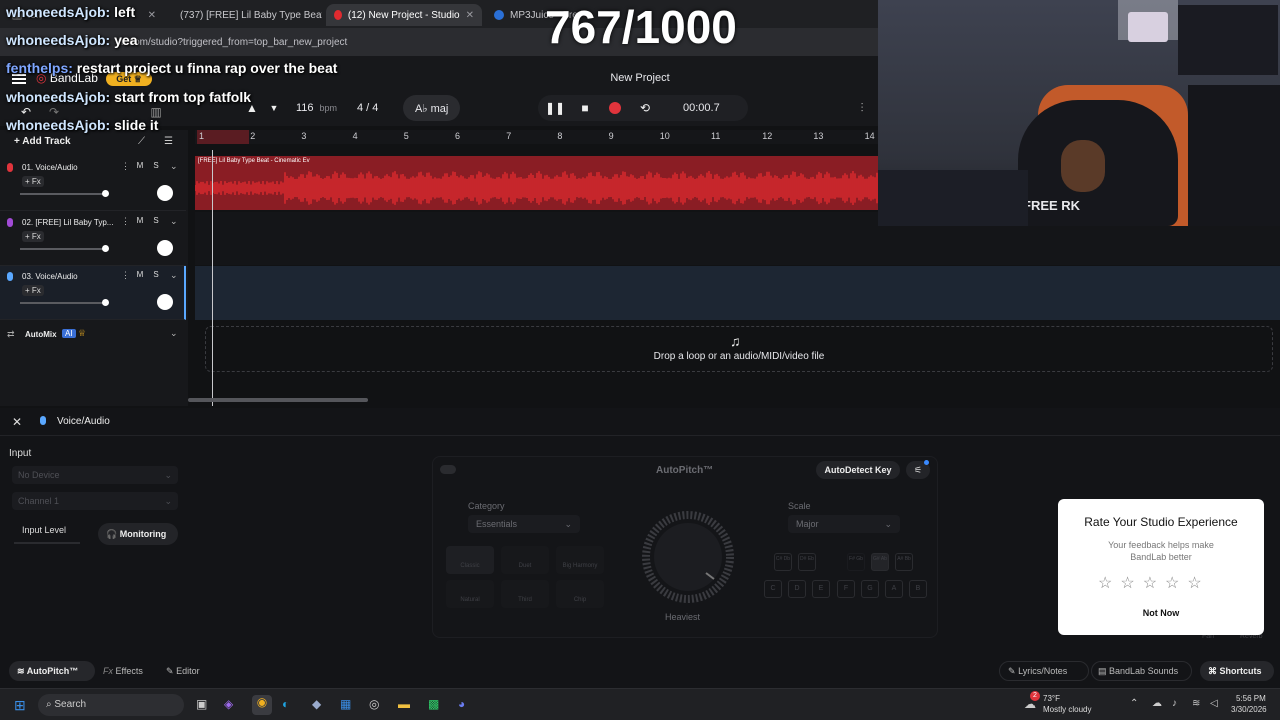  I want to click on windows-start-icon: ⊞, so click(20, 705).